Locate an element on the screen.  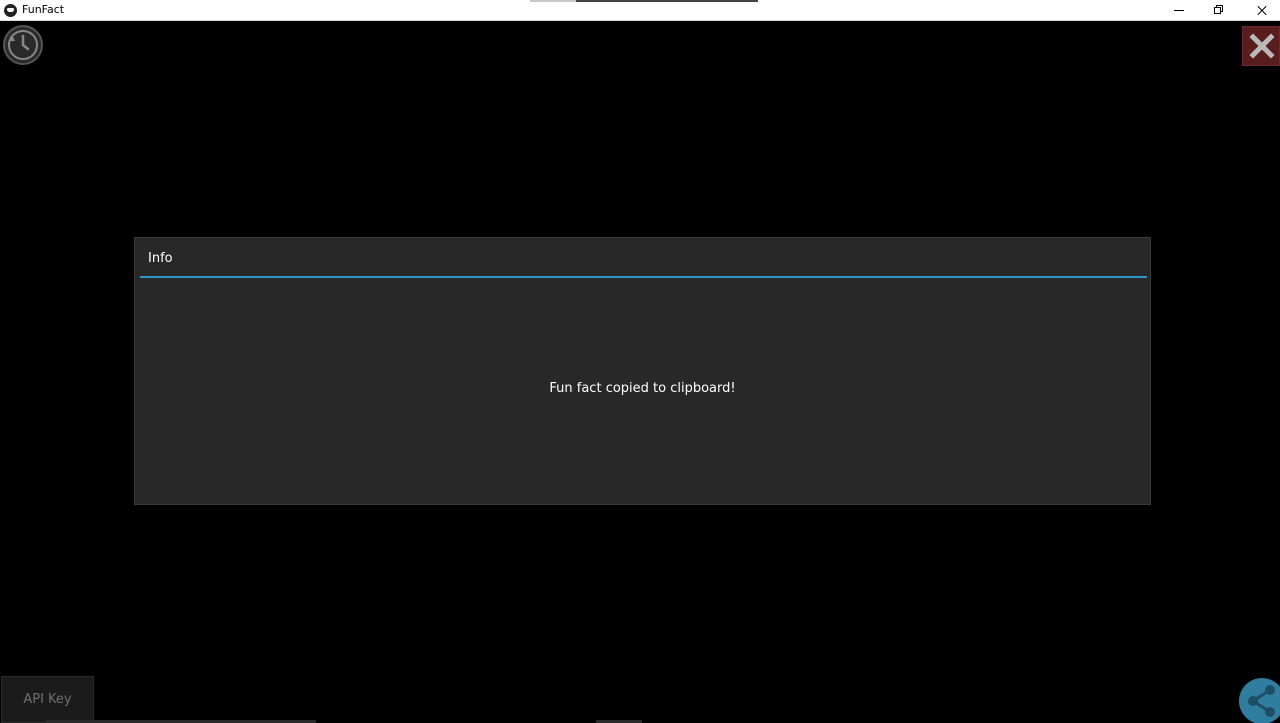
history-button is located at coordinates (23, 46).